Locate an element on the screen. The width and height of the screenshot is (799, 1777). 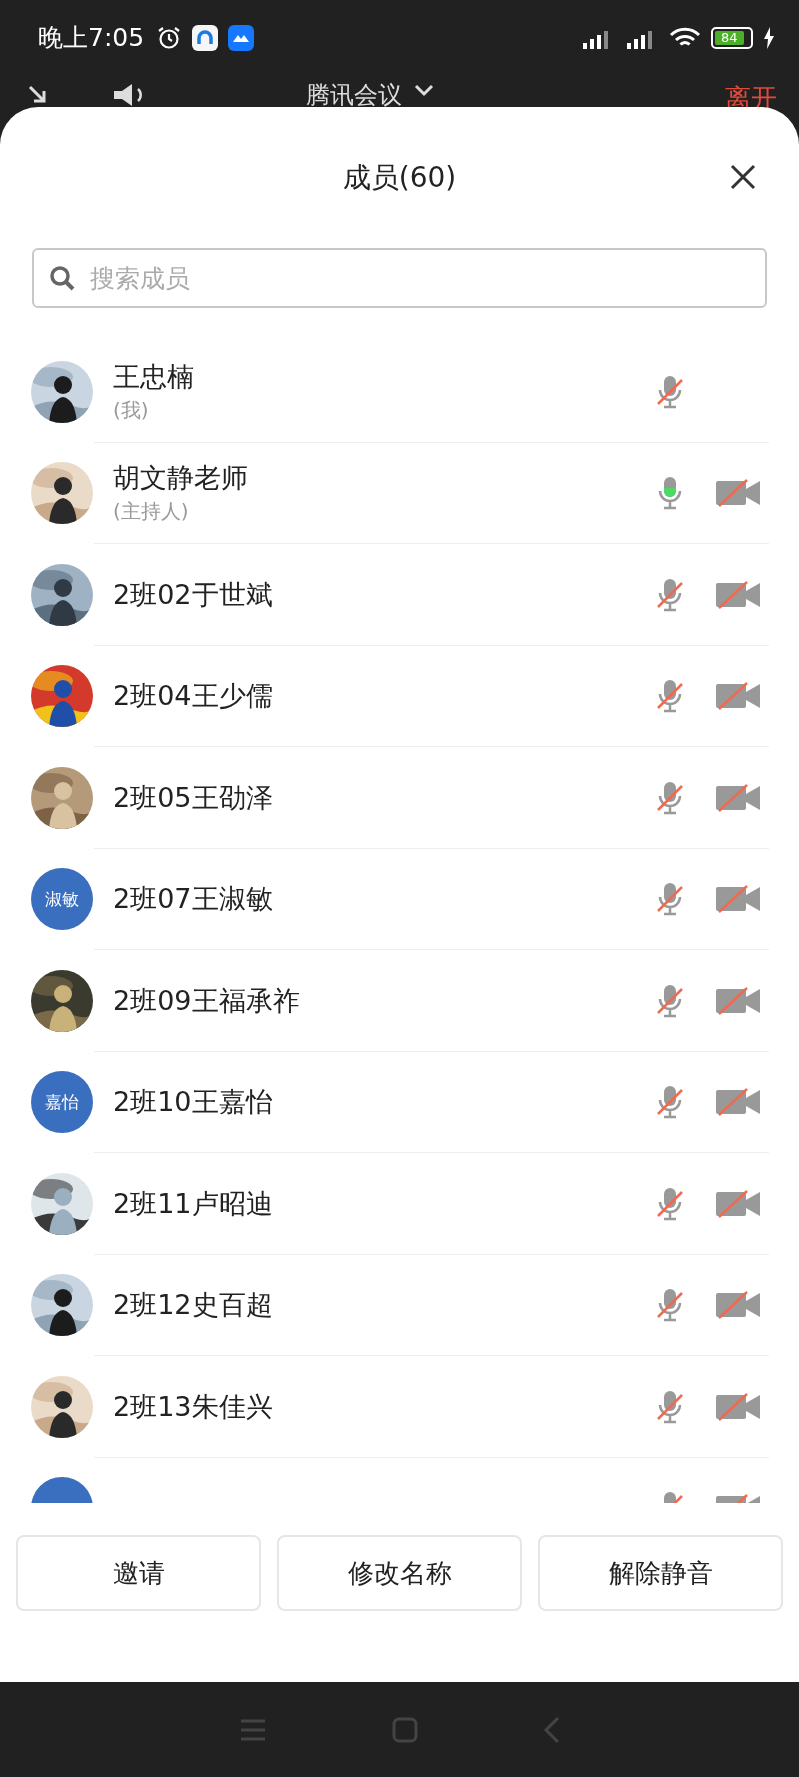
panel-title: 成员(60) is located at coordinates (399, 177).